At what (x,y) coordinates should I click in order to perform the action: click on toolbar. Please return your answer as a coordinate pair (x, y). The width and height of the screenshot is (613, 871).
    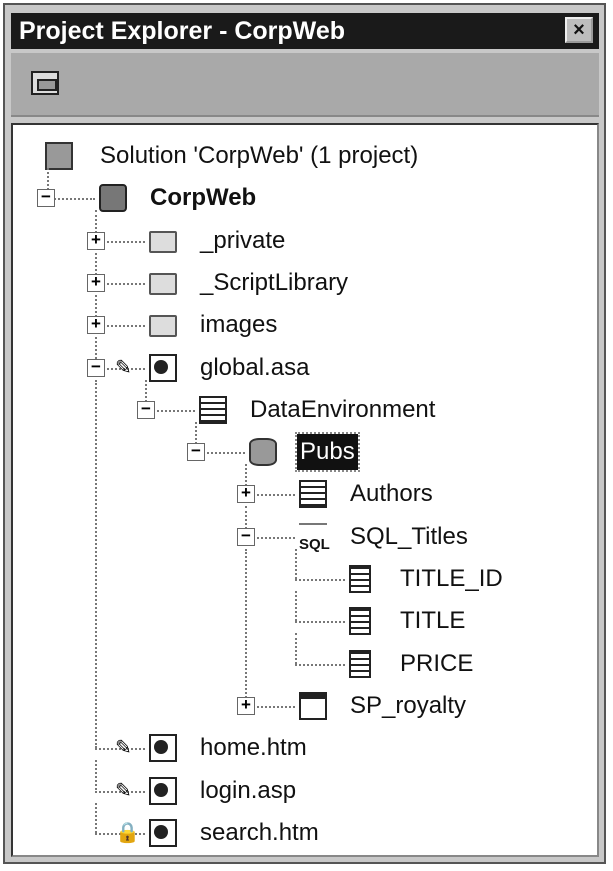
    Looking at the image, I should click on (305, 85).